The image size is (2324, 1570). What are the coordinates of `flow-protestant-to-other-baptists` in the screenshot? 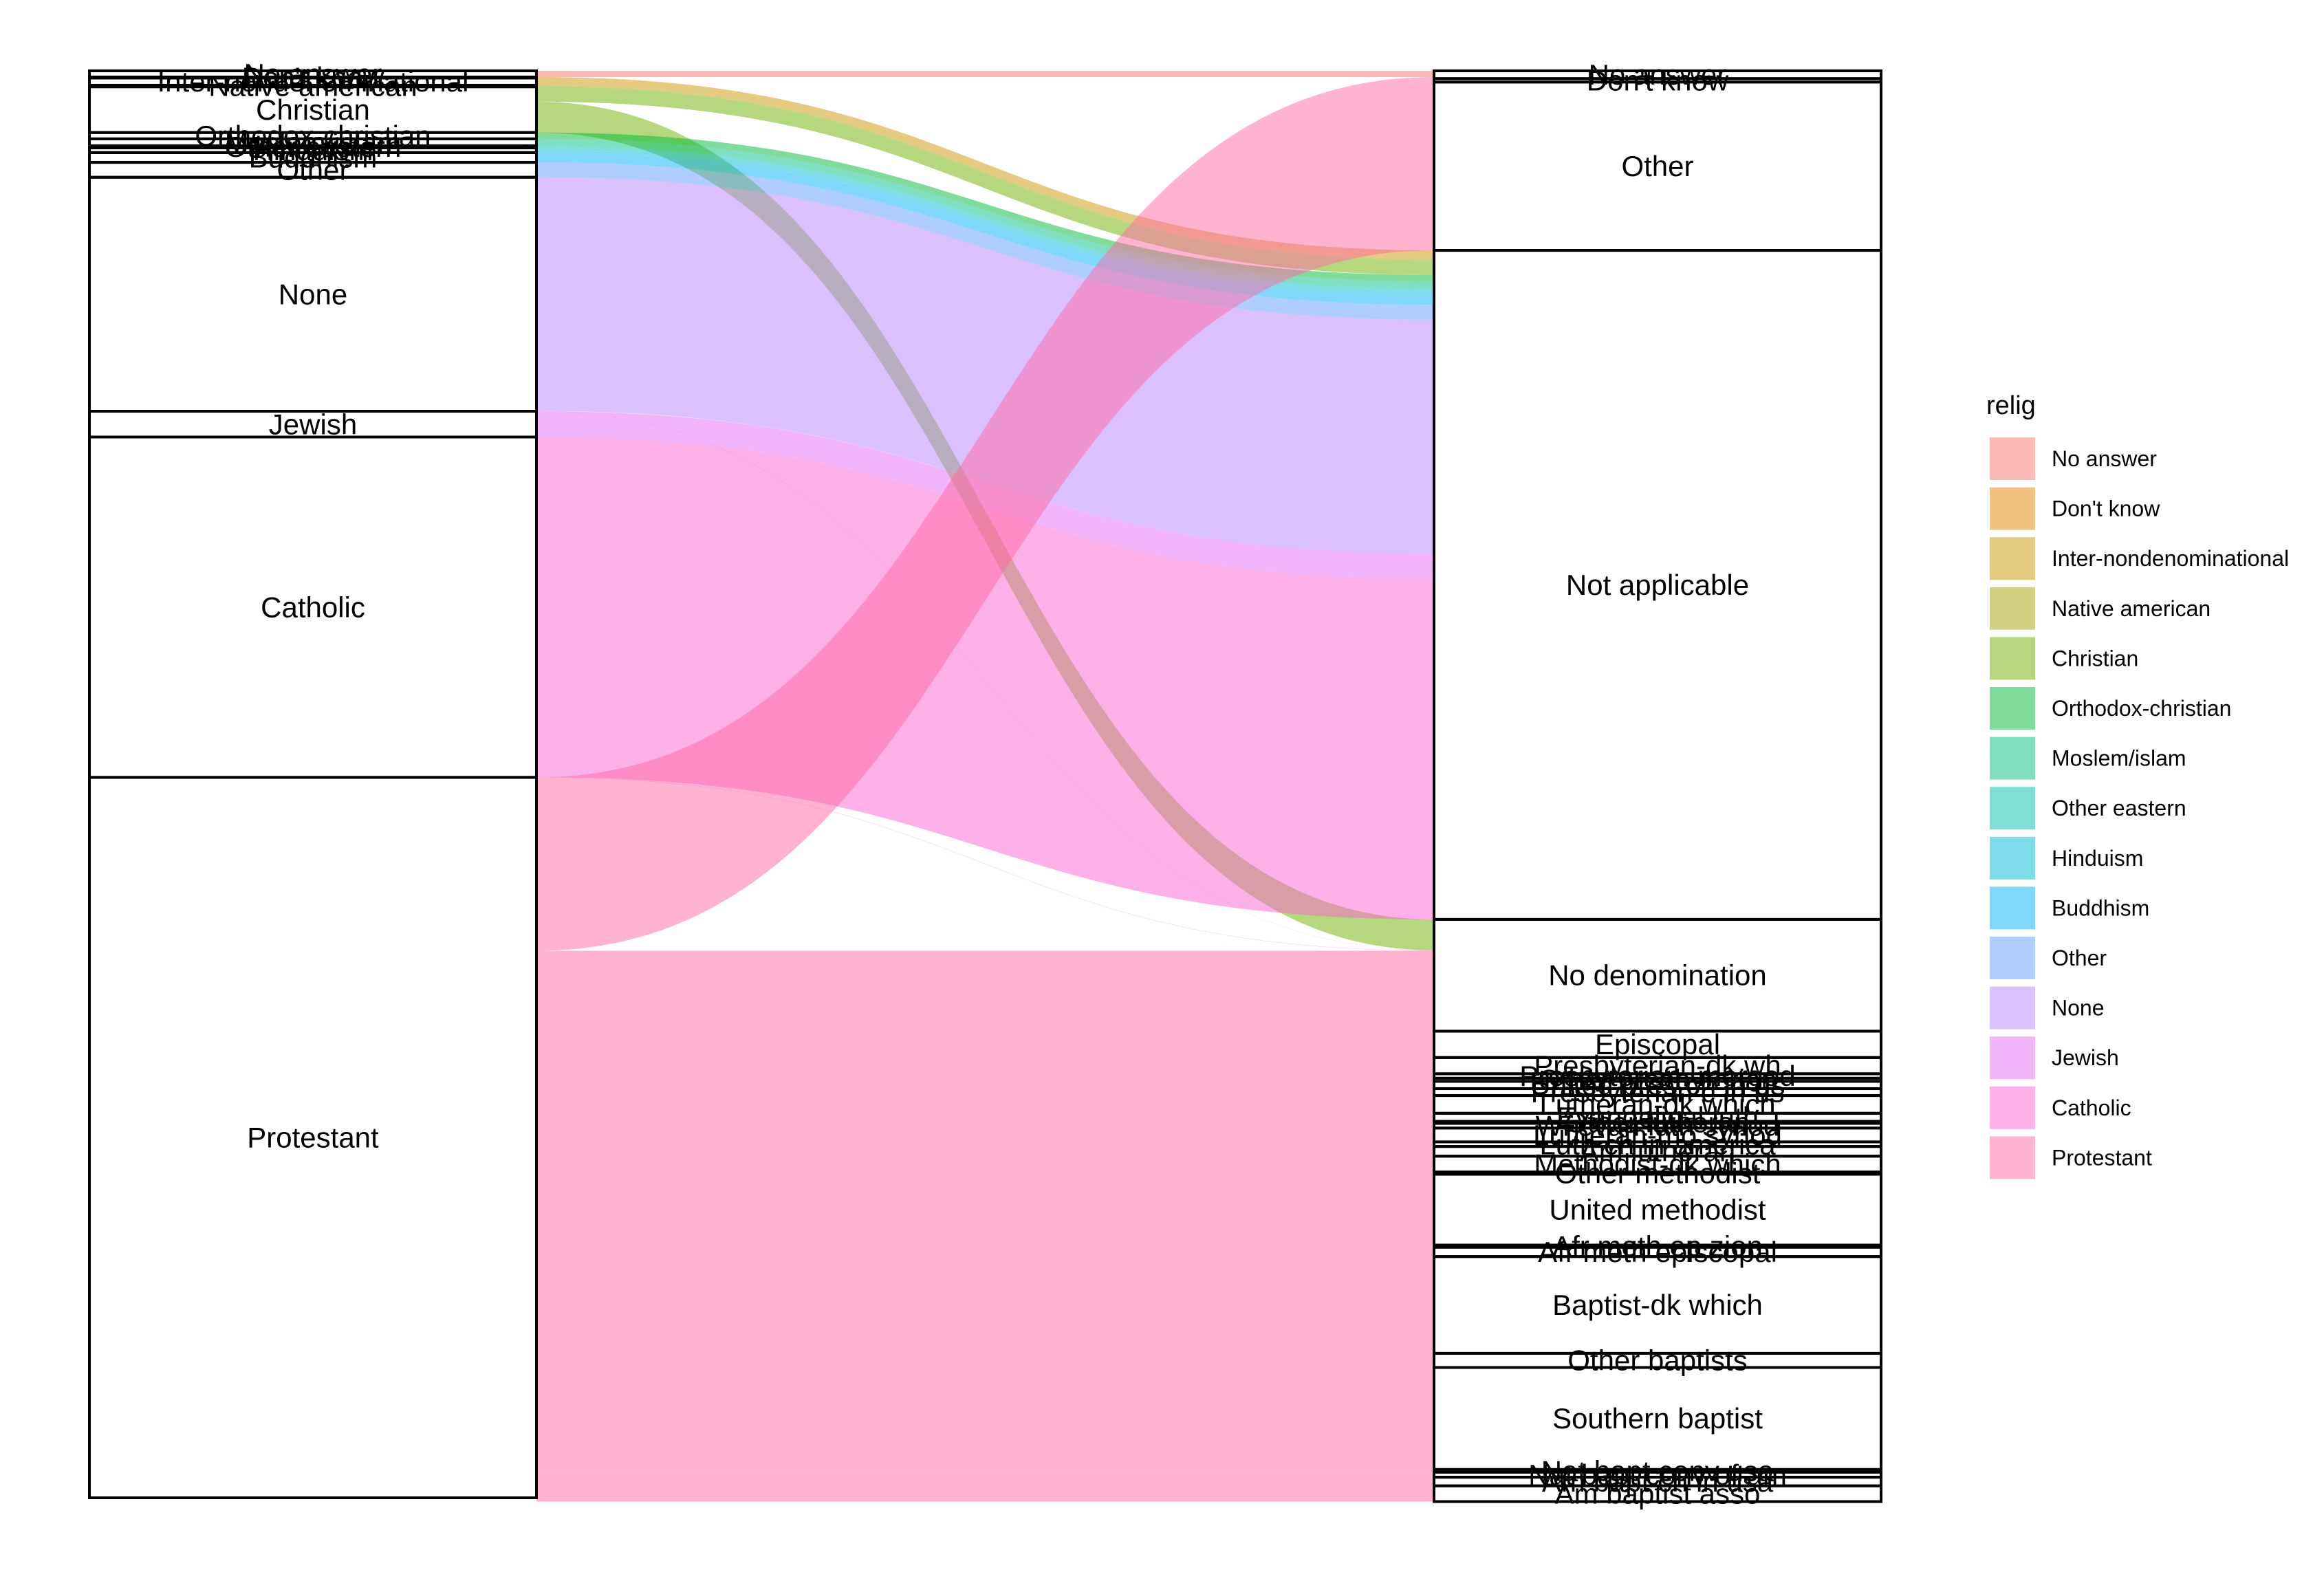 It's located at (985, 1361).